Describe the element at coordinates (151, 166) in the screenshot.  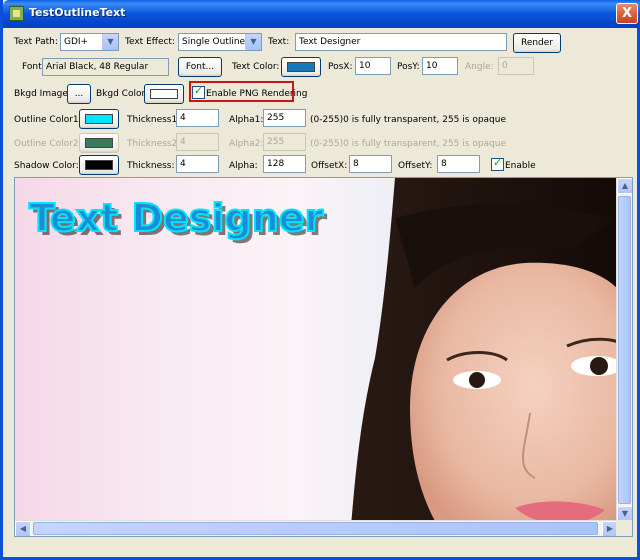
I see `shadow-thickness-label: Thickness:` at that location.